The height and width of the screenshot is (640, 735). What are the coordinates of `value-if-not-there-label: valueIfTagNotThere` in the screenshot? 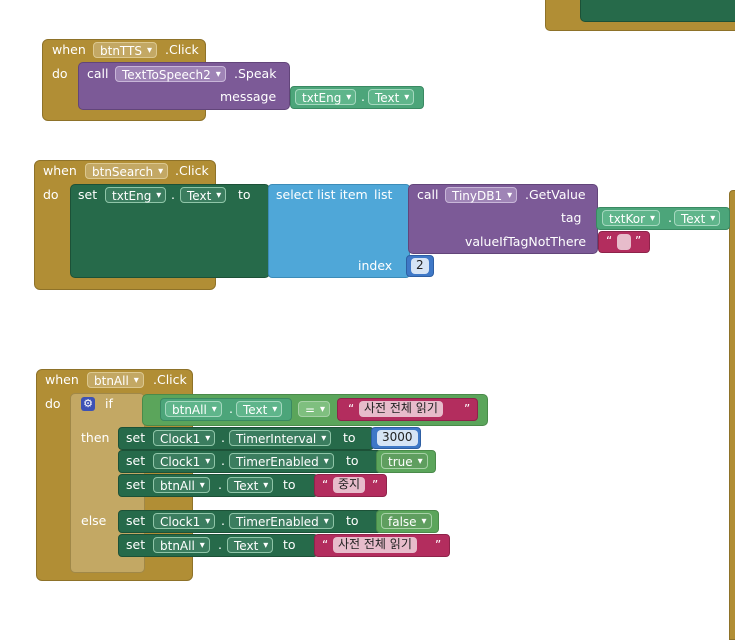 It's located at (526, 241).